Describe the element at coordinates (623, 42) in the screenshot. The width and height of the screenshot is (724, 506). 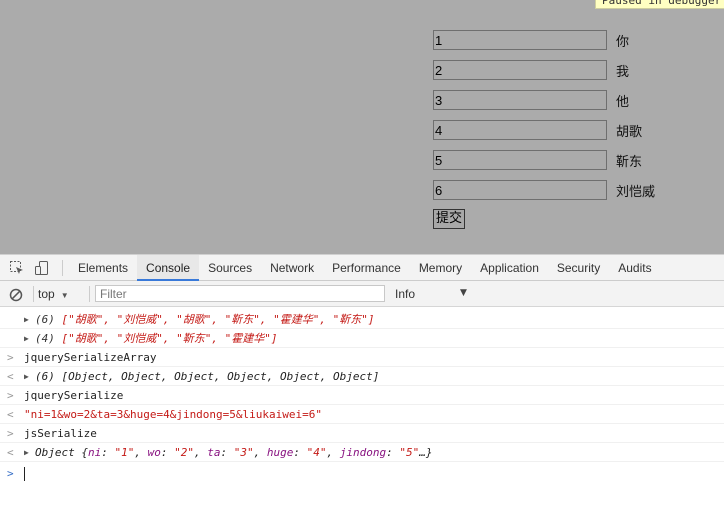
I see `ni-label: 你` at that location.